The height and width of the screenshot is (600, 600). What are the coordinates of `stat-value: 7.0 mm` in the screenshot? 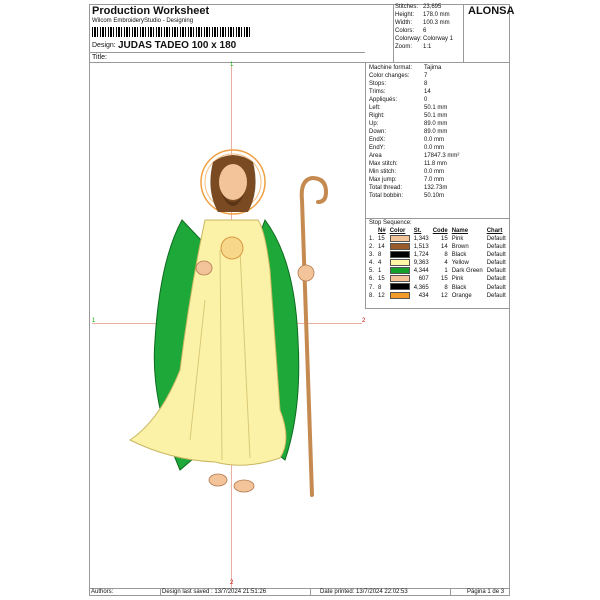 It's located at (434, 180).